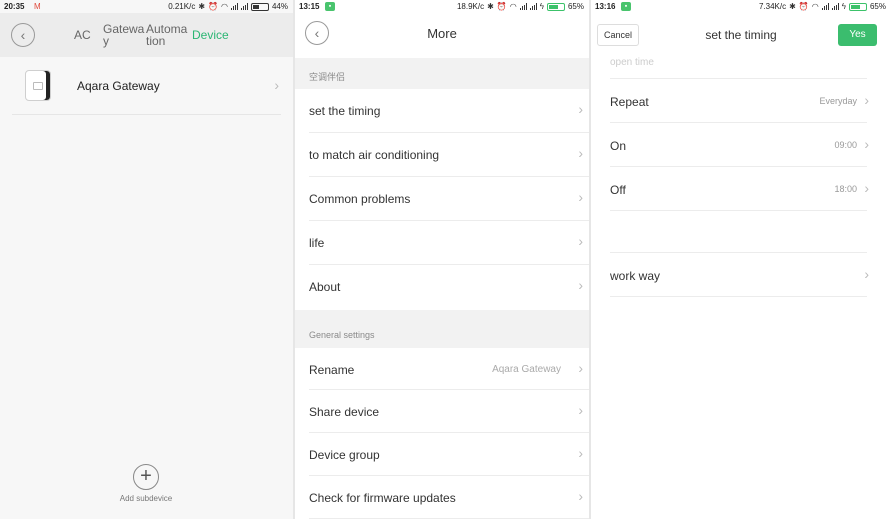 This screenshot has height=519, width=891. I want to click on section-header-ac-companion: 空调伴侣, so click(442, 73).